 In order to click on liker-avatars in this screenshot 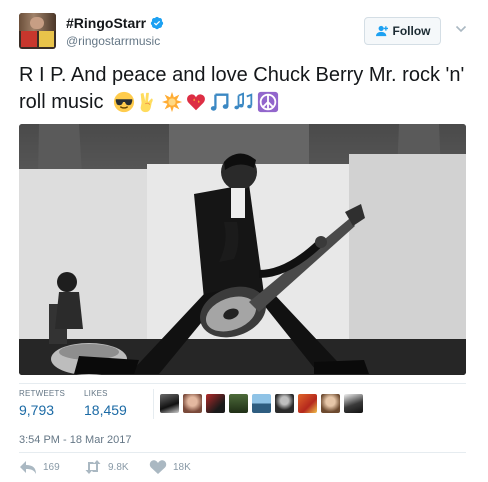, I will do `click(261, 403)`.